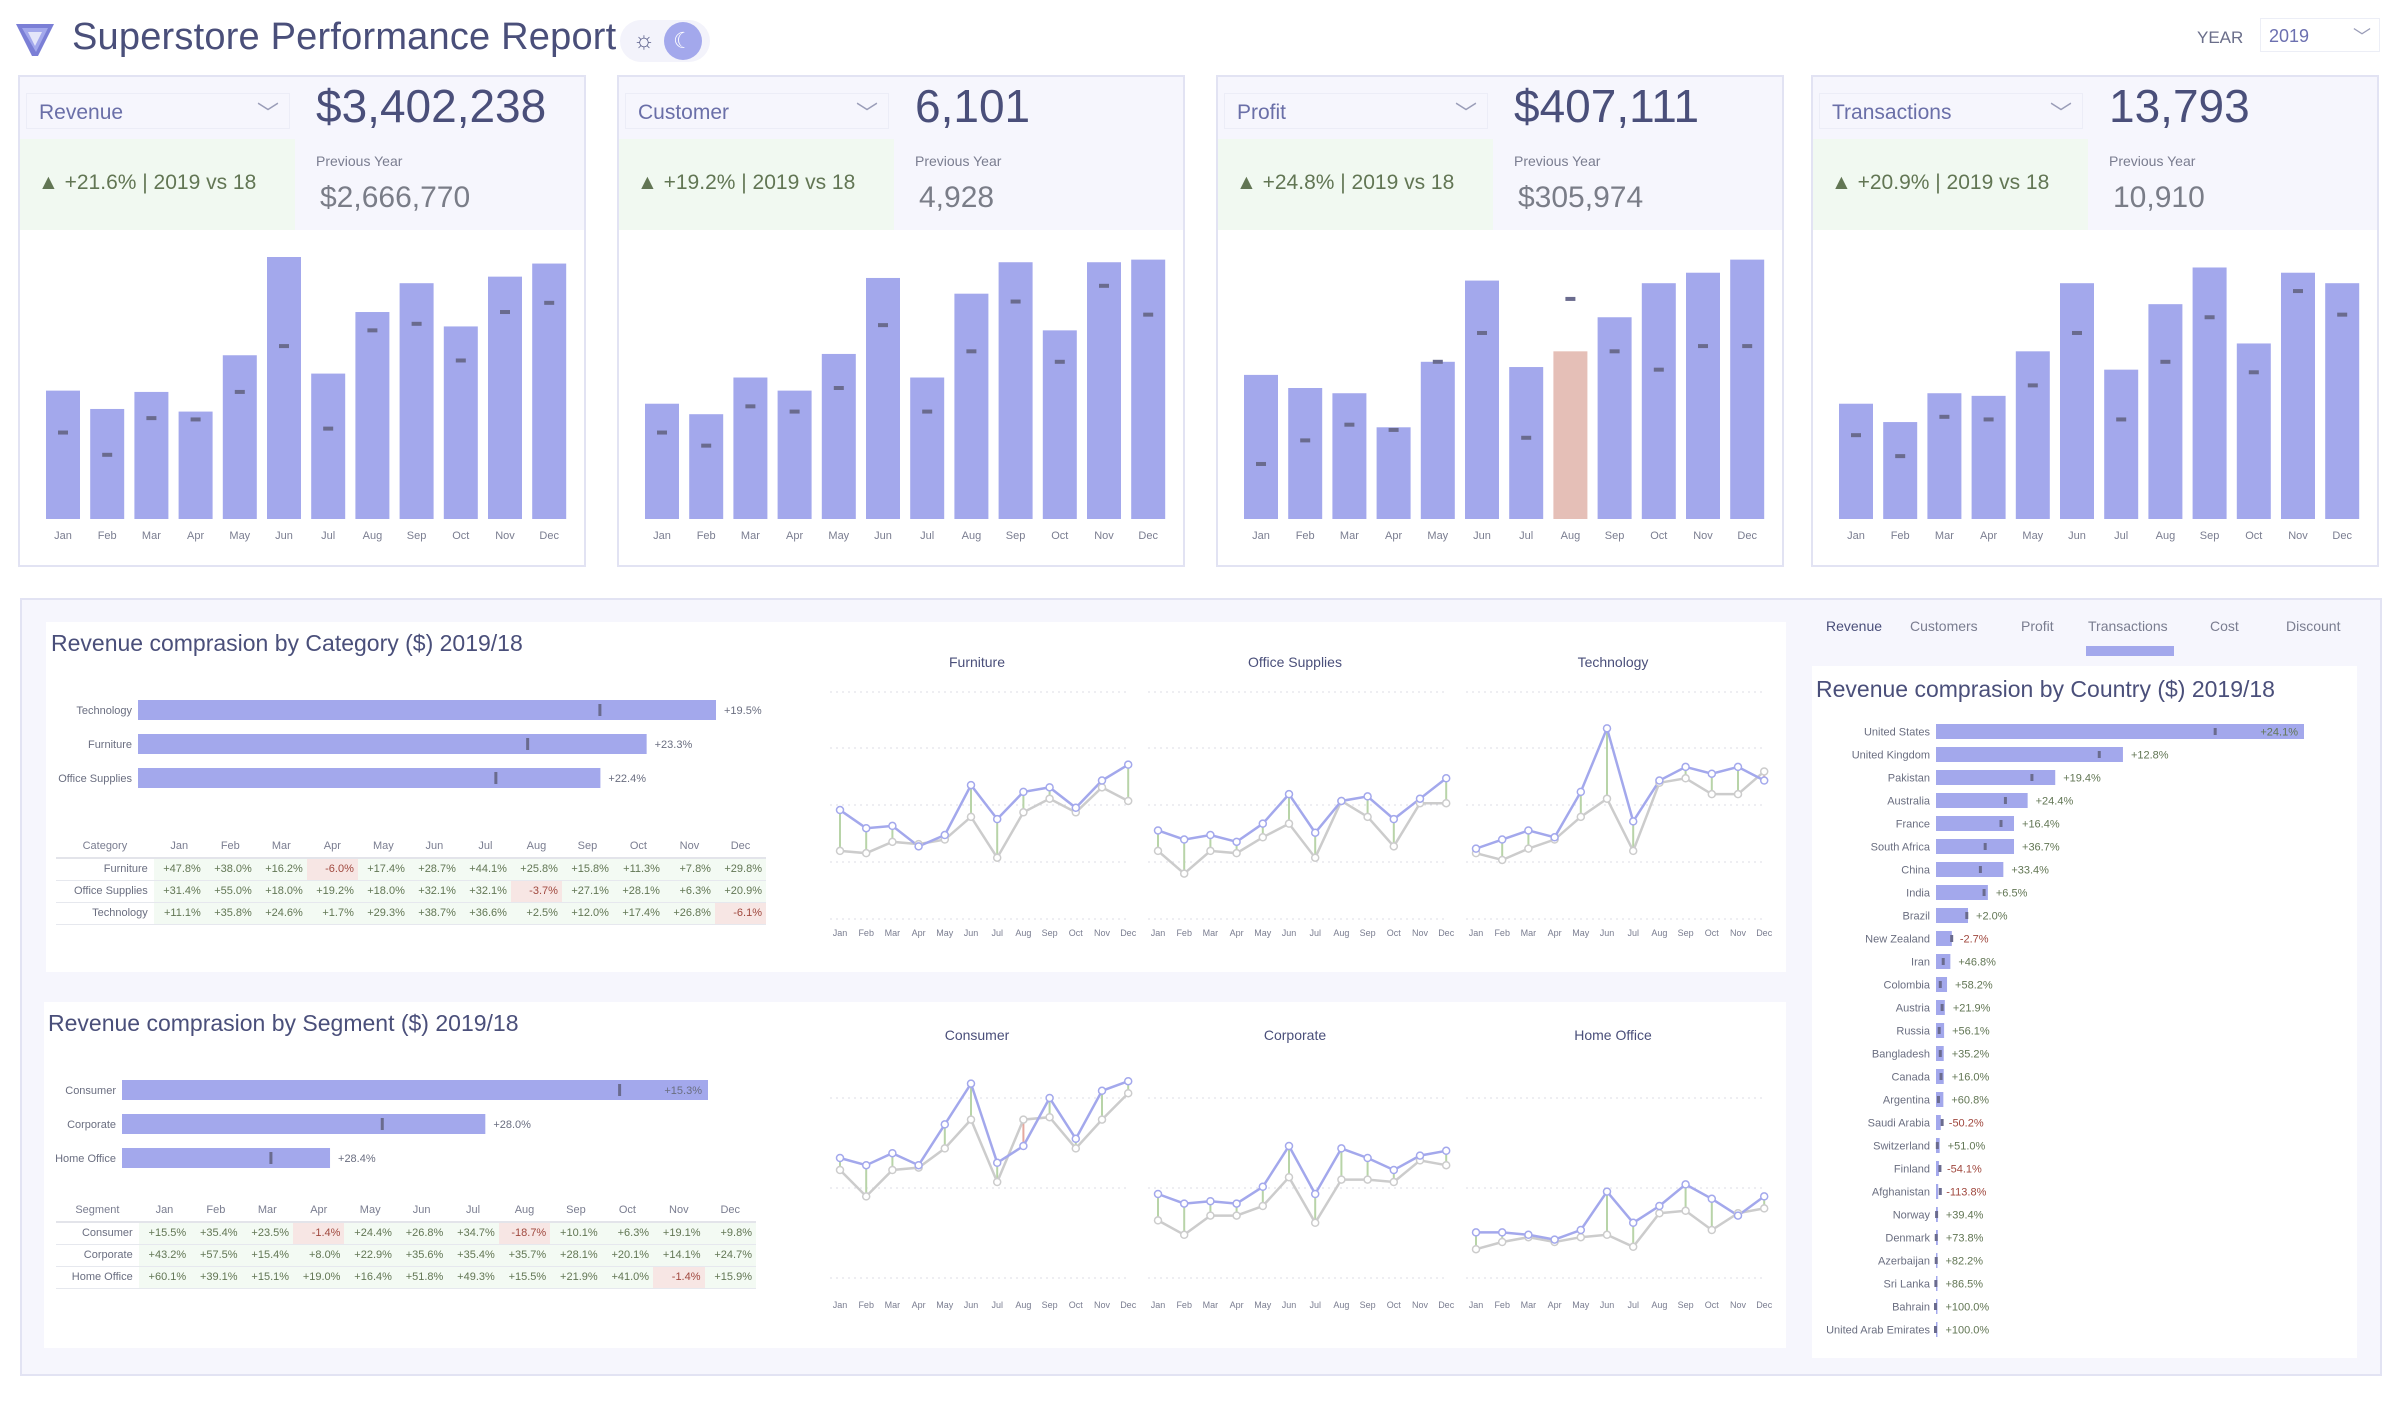 The width and height of the screenshot is (2400, 1404). I want to click on kpi-metric-select: Revenue ﹀, so click(158, 111).